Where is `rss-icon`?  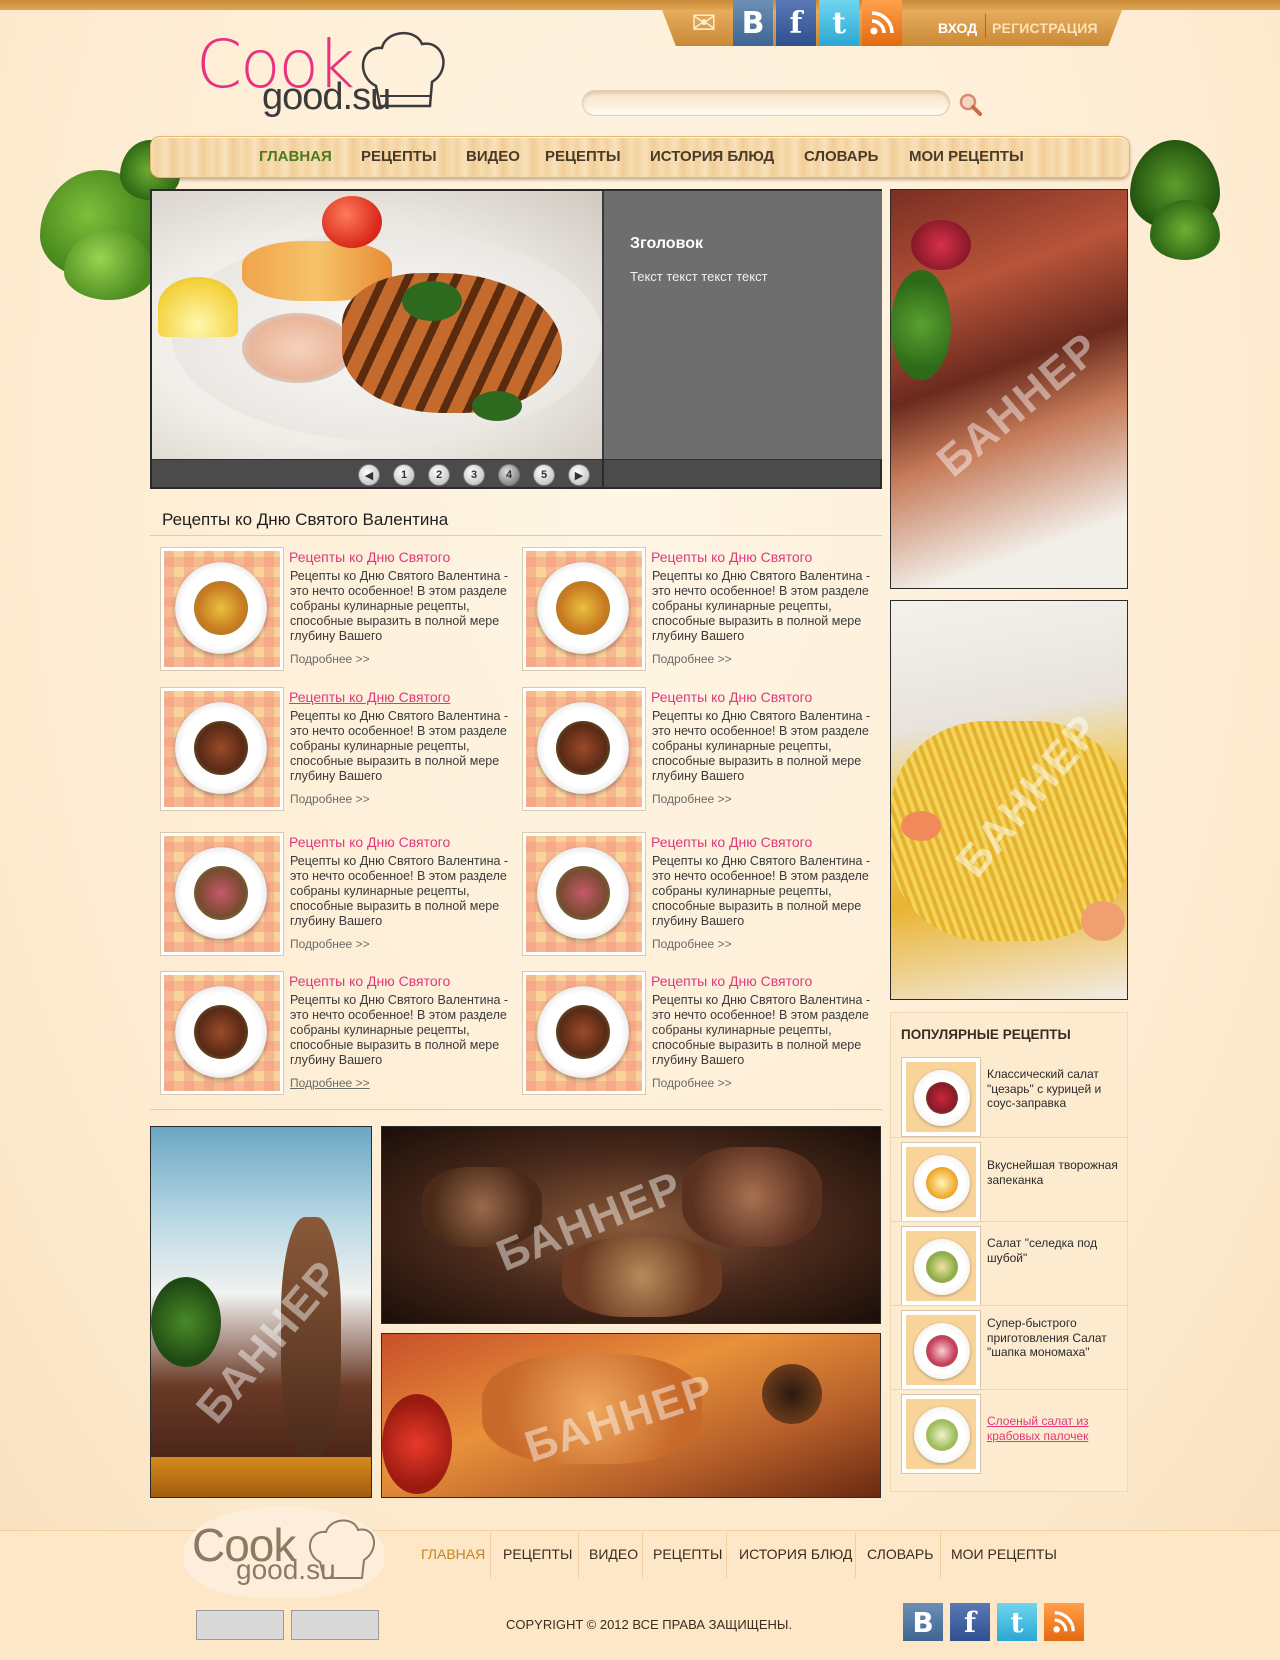
rss-icon is located at coordinates (882, 23).